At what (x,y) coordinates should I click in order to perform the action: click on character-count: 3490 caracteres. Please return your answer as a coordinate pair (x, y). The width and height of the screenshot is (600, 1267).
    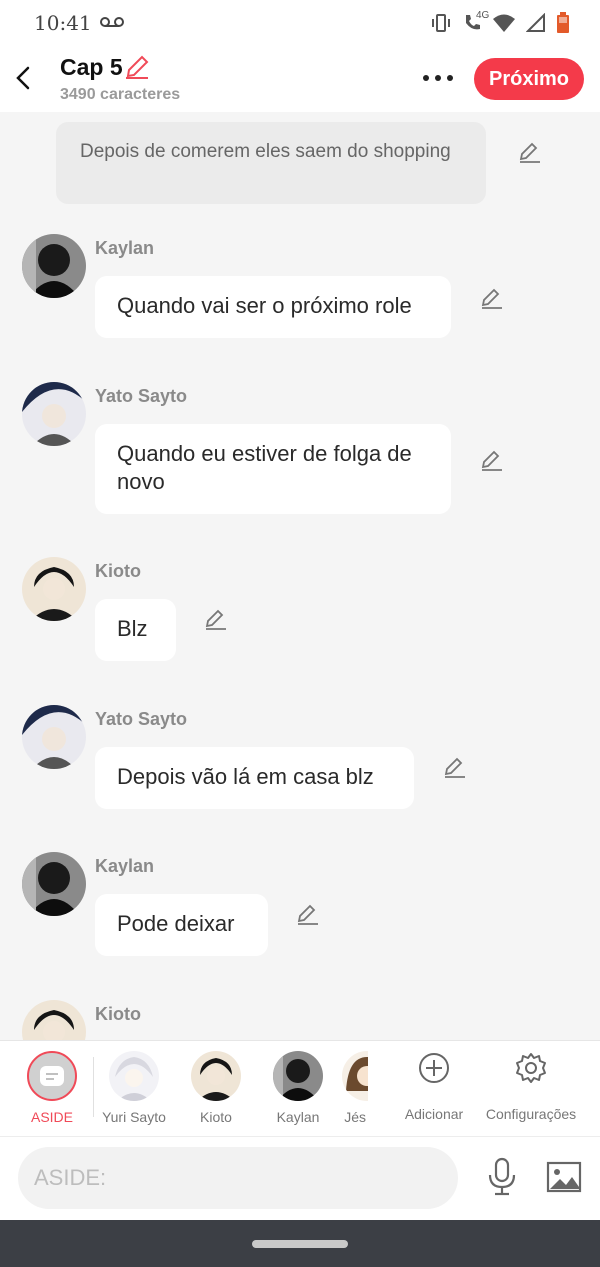
    Looking at the image, I should click on (120, 94).